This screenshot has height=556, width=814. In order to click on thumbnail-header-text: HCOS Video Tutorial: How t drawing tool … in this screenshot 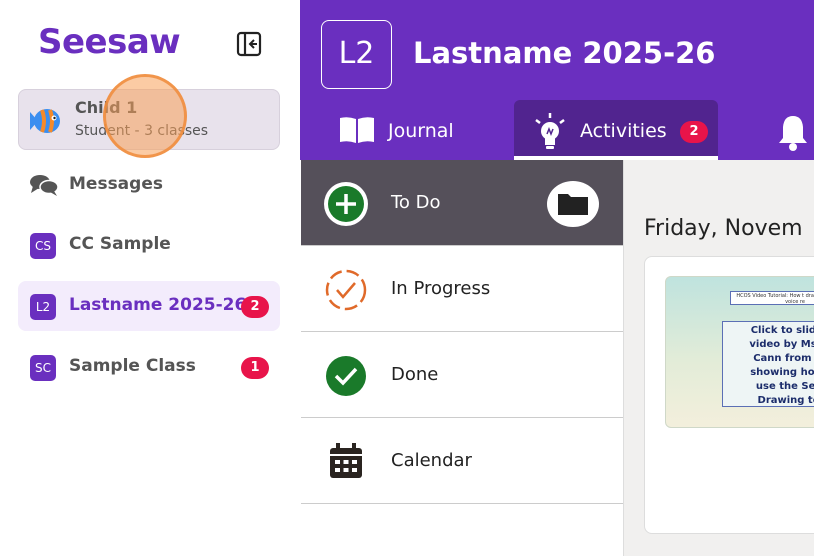, I will do `click(772, 298)`.